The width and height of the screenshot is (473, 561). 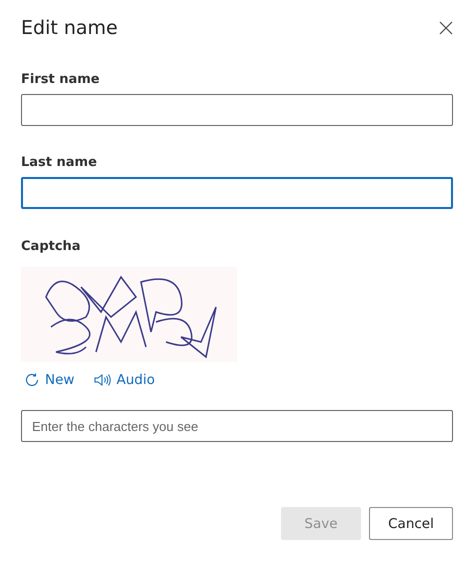 I want to click on input-field: Enter the characters you see, so click(x=237, y=426).